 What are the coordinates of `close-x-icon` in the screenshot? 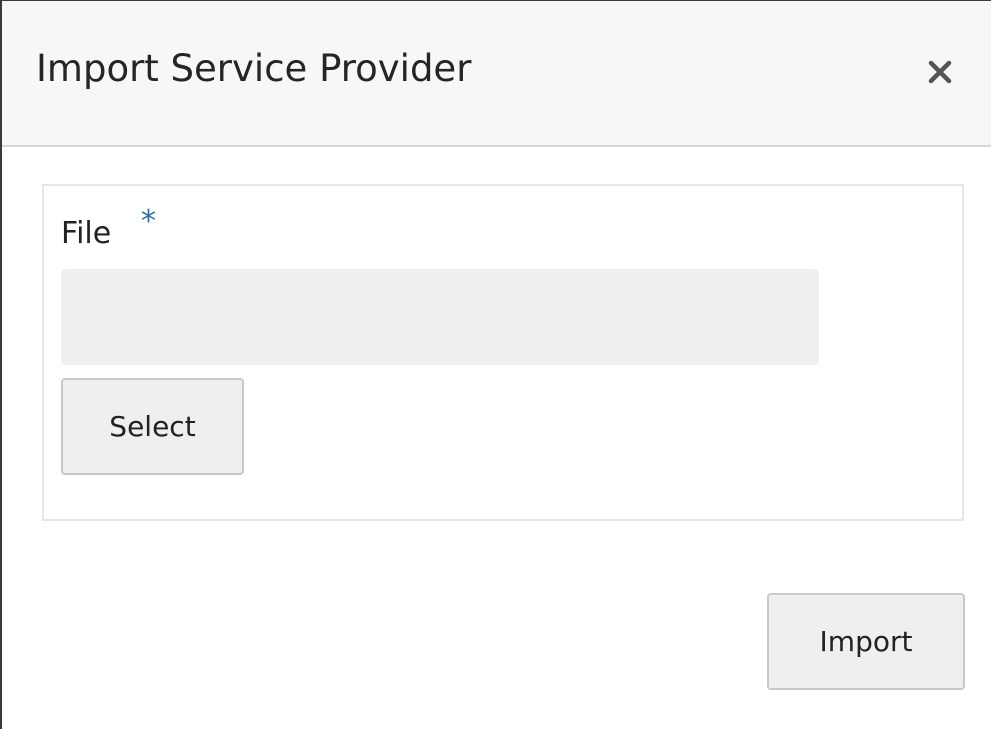 It's located at (940, 72).